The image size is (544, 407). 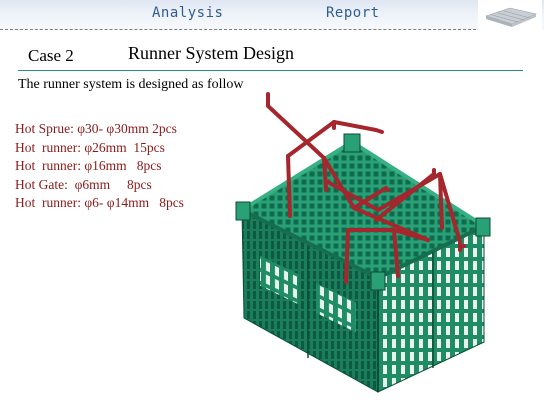 What do you see at coordinates (510, 16) in the screenshot?
I see `thumbnail-logo` at bounding box center [510, 16].